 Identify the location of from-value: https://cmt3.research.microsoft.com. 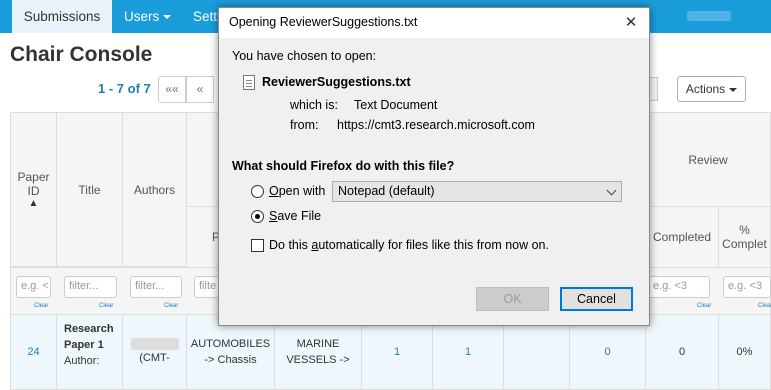
(436, 125).